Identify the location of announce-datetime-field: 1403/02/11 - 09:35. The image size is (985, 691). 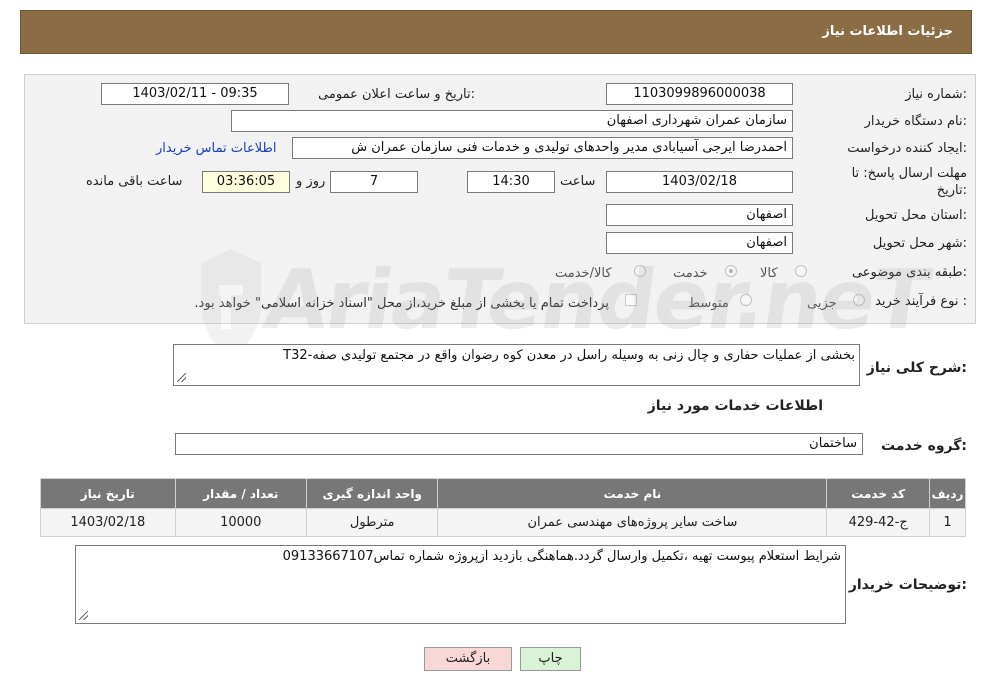
(195, 94).